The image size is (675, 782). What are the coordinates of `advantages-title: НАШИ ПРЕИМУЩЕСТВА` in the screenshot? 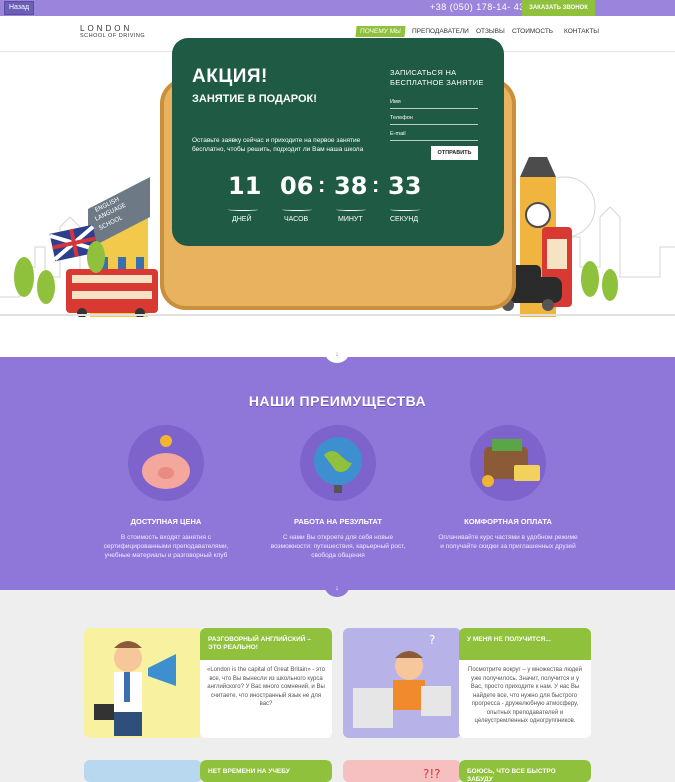 It's located at (337, 401).